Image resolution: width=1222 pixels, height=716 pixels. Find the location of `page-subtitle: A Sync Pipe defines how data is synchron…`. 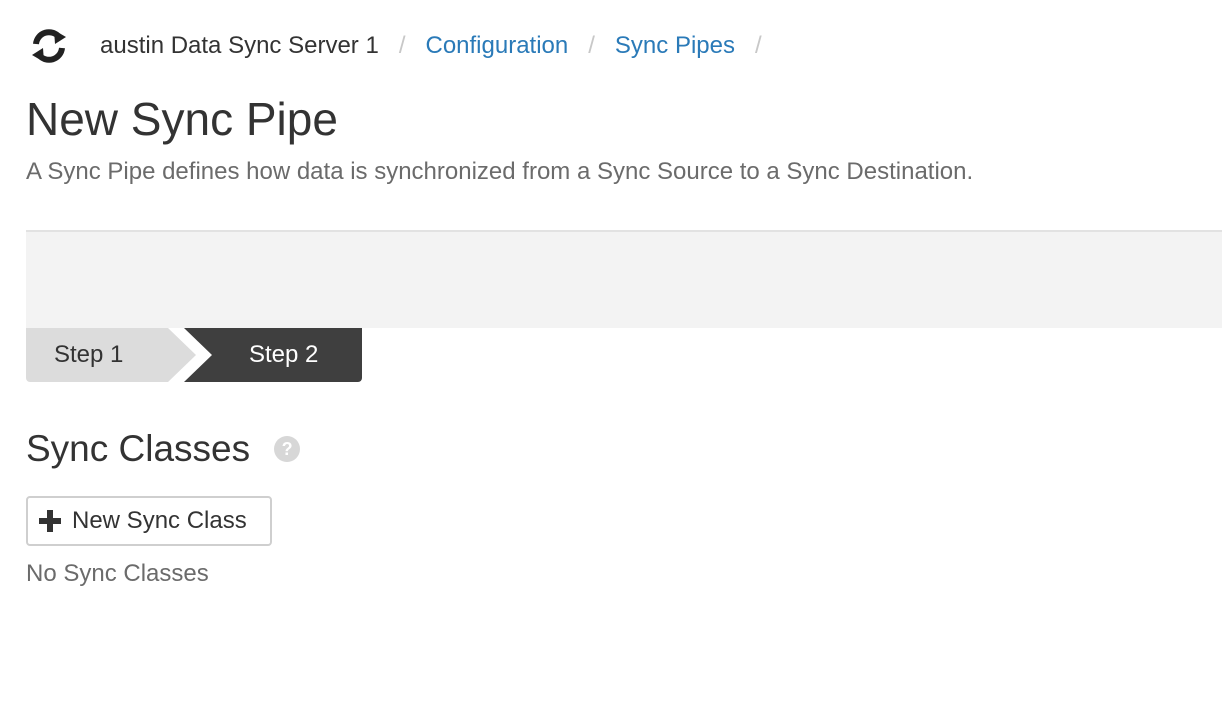

page-subtitle: A Sync Pipe defines how data is synchron… is located at coordinates (500, 171).